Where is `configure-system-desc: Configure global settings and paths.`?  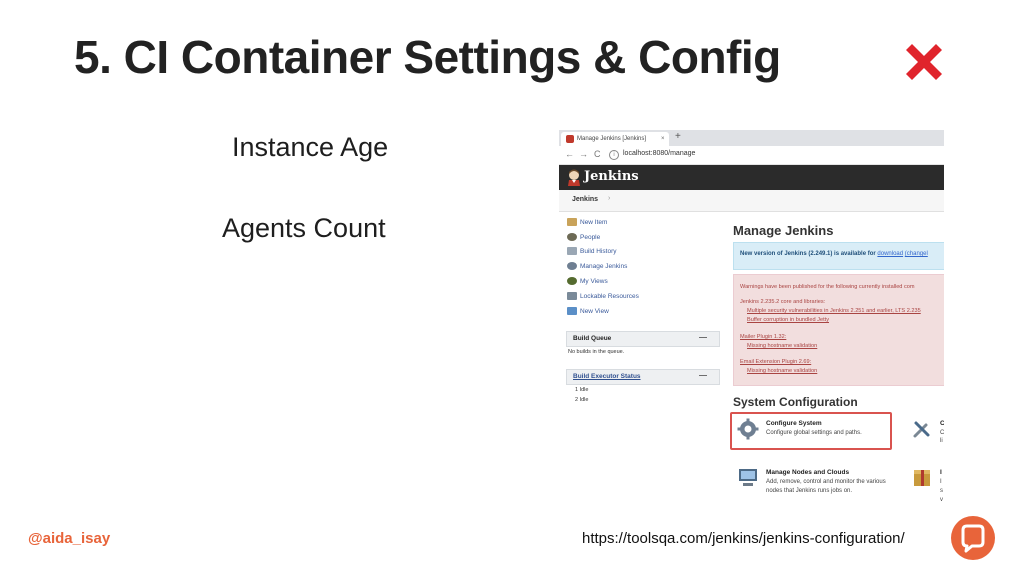 configure-system-desc: Configure global settings and paths. is located at coordinates (814, 433).